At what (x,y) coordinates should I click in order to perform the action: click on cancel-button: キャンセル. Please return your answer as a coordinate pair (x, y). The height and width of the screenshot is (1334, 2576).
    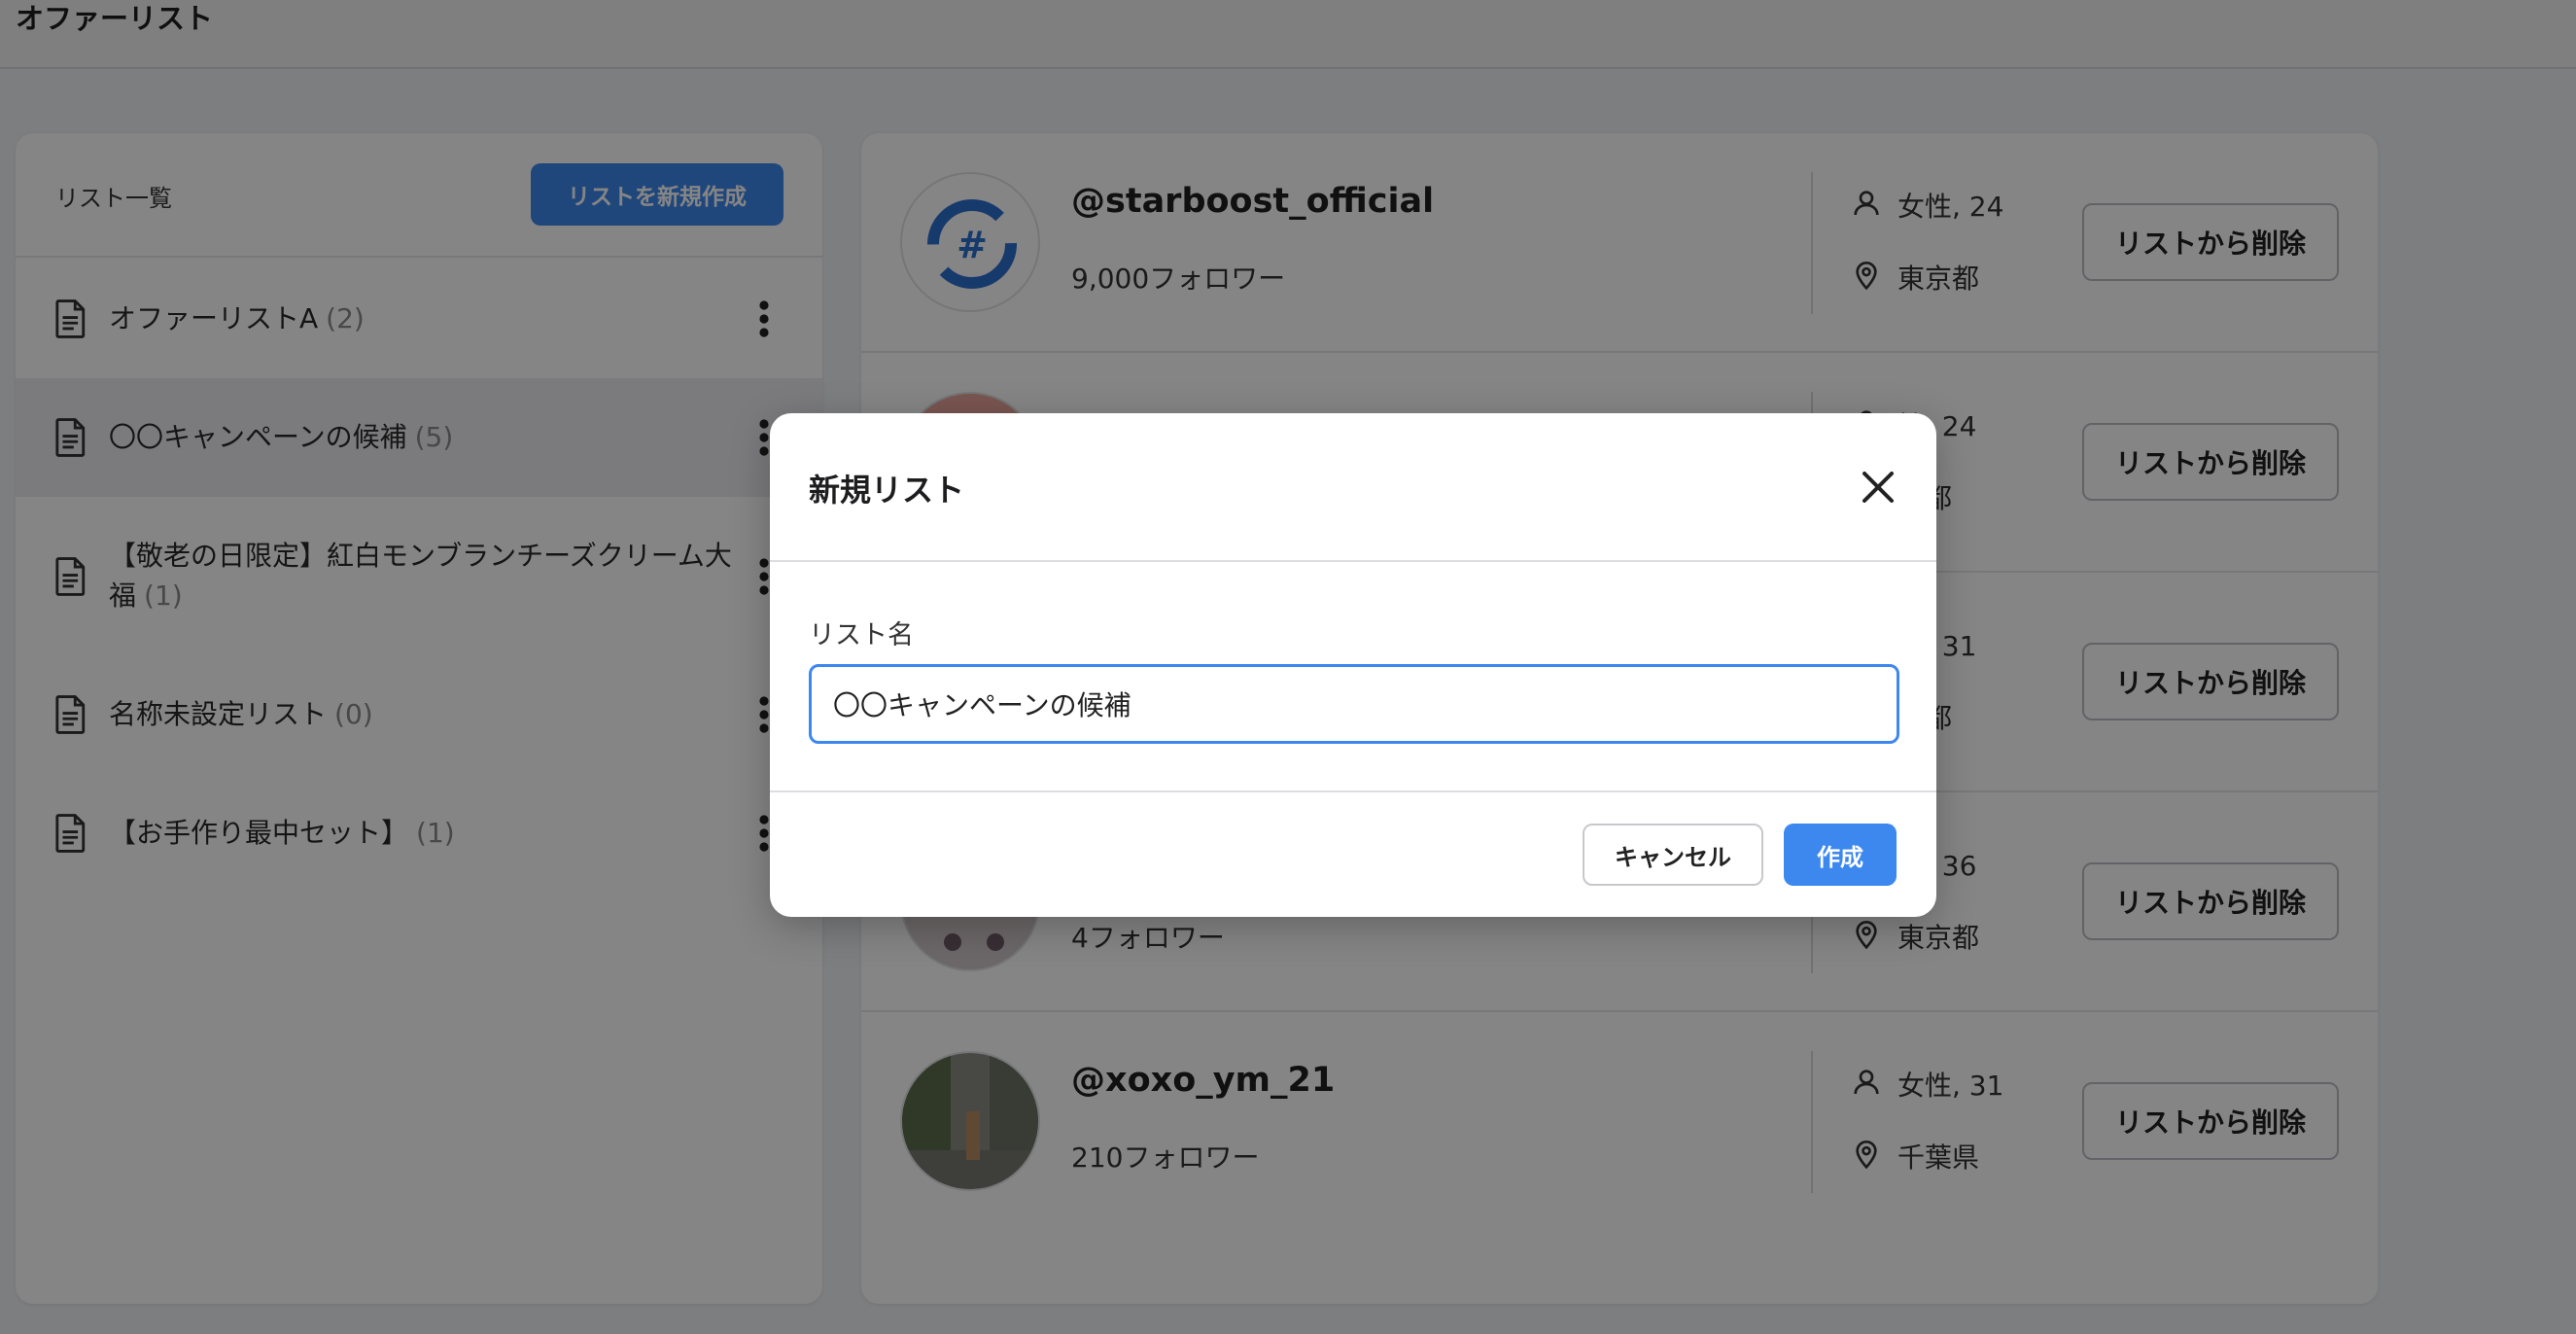
    Looking at the image, I should click on (1673, 855).